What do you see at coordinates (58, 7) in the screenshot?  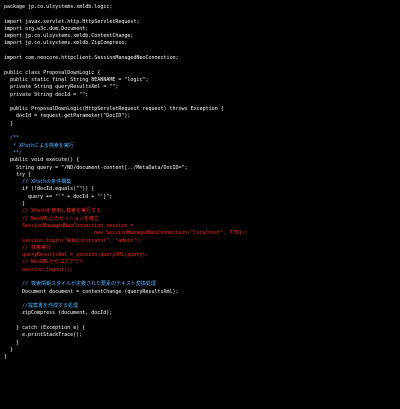 I see `code-line: package jp.co.ulsystems.xmldb.logic;` at bounding box center [58, 7].